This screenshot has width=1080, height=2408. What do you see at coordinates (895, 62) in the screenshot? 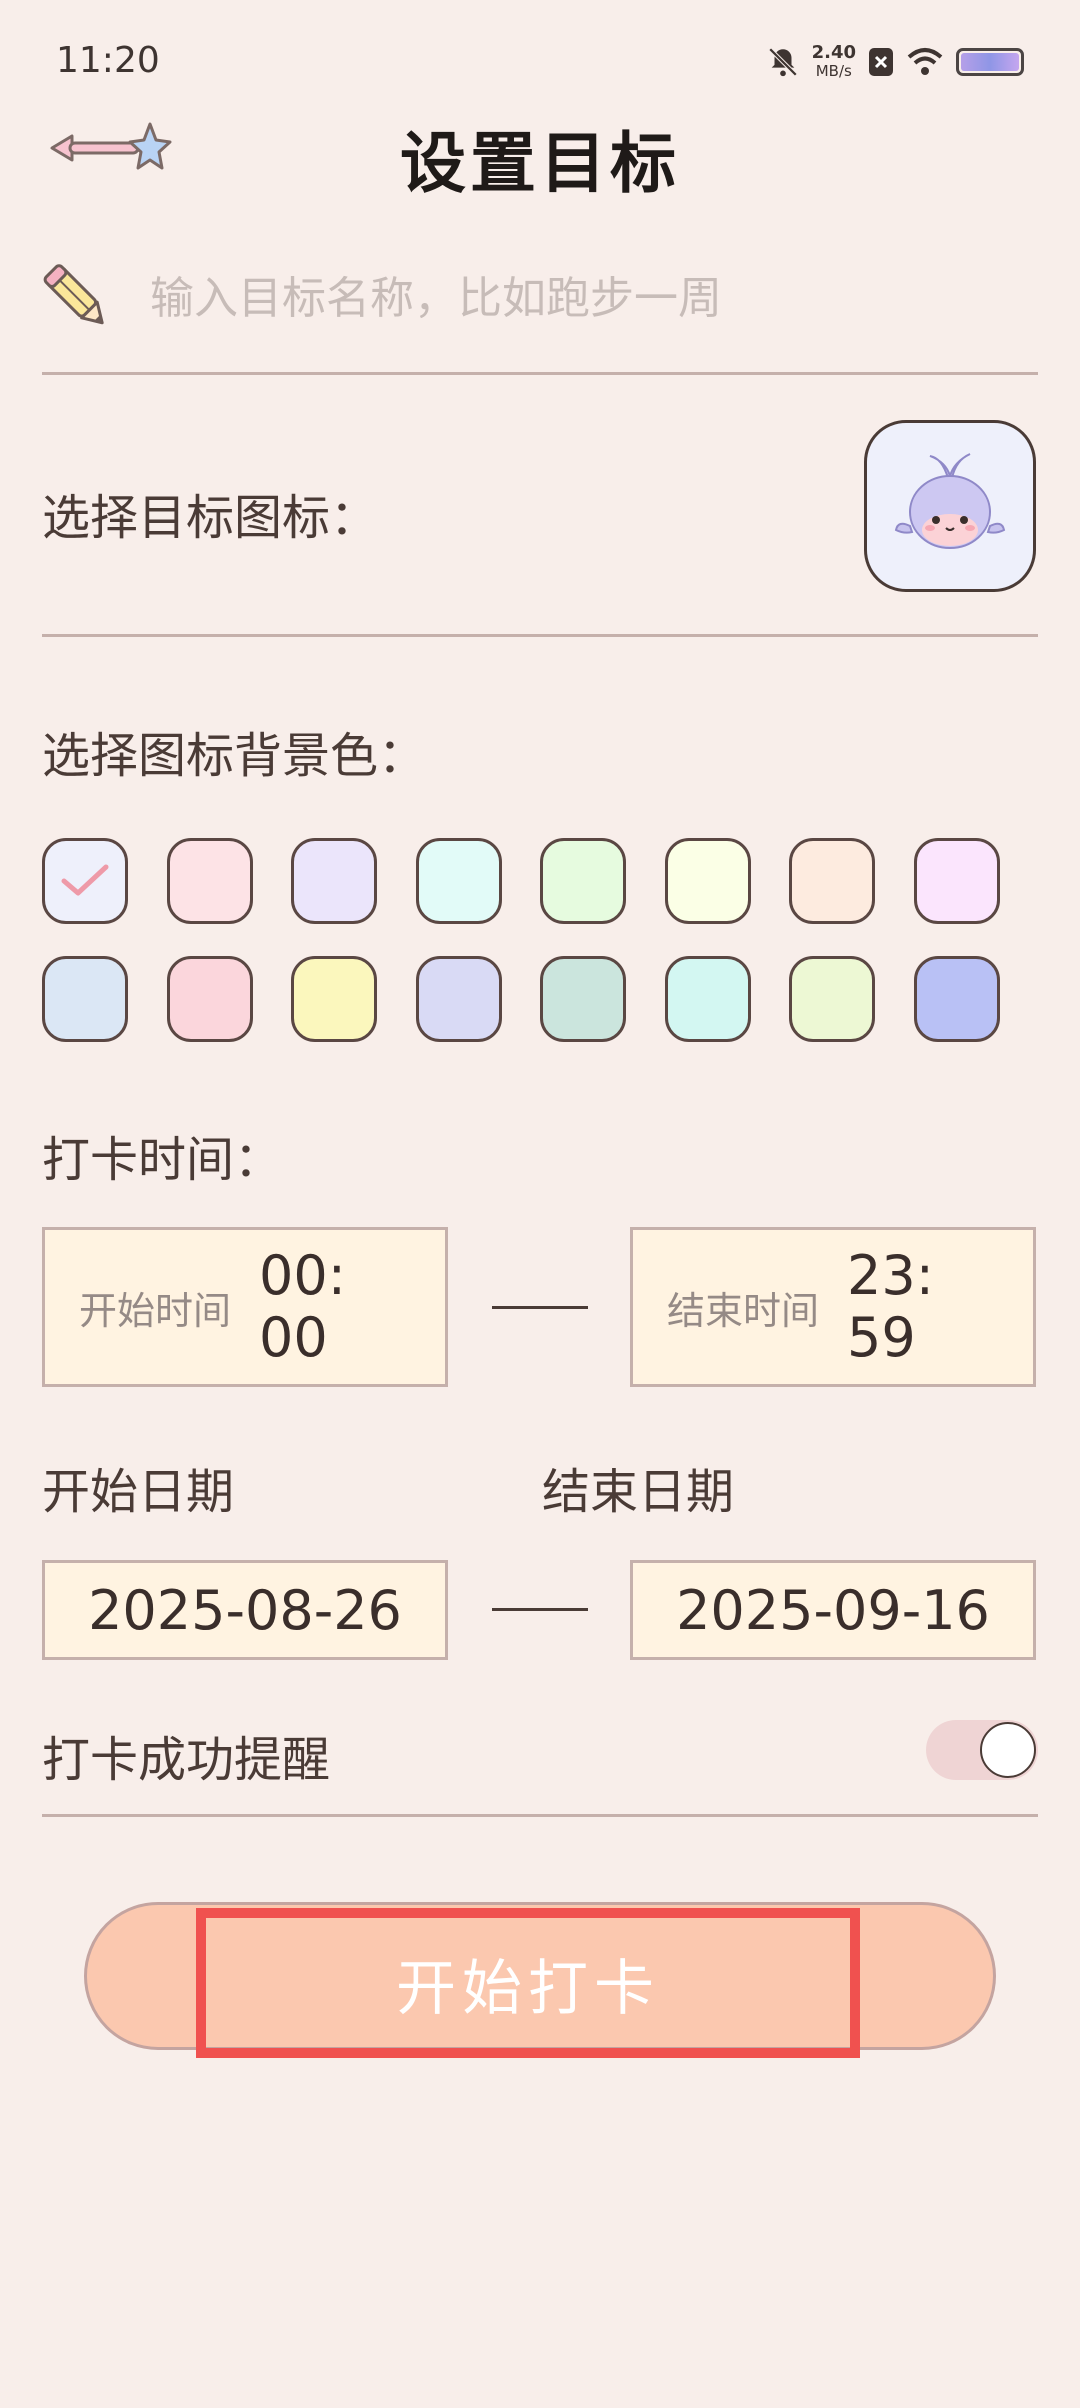
I see `status-icons: 2.40 MB/s` at bounding box center [895, 62].